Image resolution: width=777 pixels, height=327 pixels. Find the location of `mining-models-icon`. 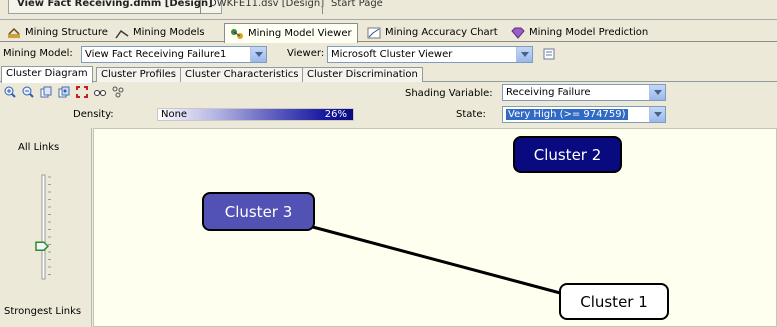

mining-models-icon is located at coordinates (122, 33).